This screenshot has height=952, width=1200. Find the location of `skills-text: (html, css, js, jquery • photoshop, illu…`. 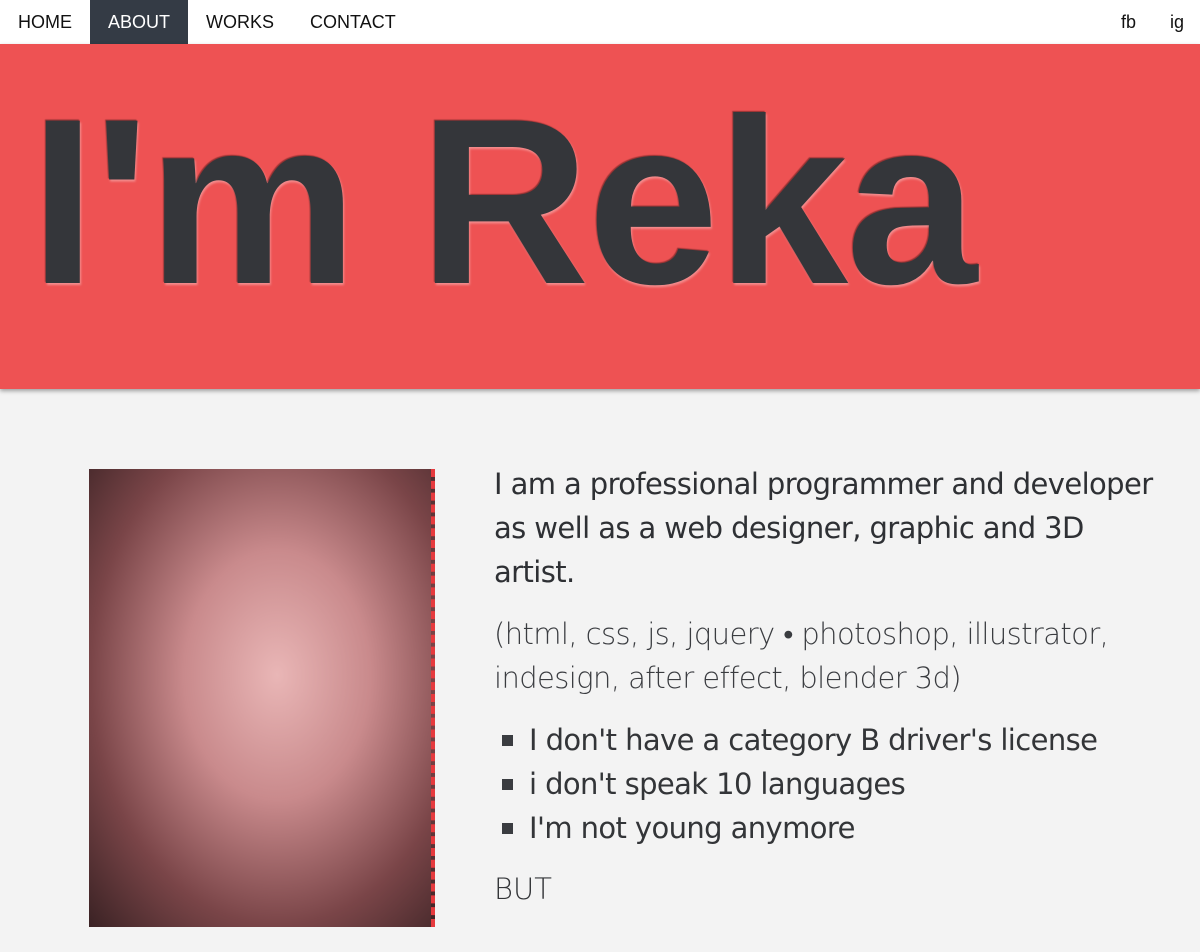

skills-text: (html, css, js, jquery • photoshop, illu… is located at coordinates (801, 656).